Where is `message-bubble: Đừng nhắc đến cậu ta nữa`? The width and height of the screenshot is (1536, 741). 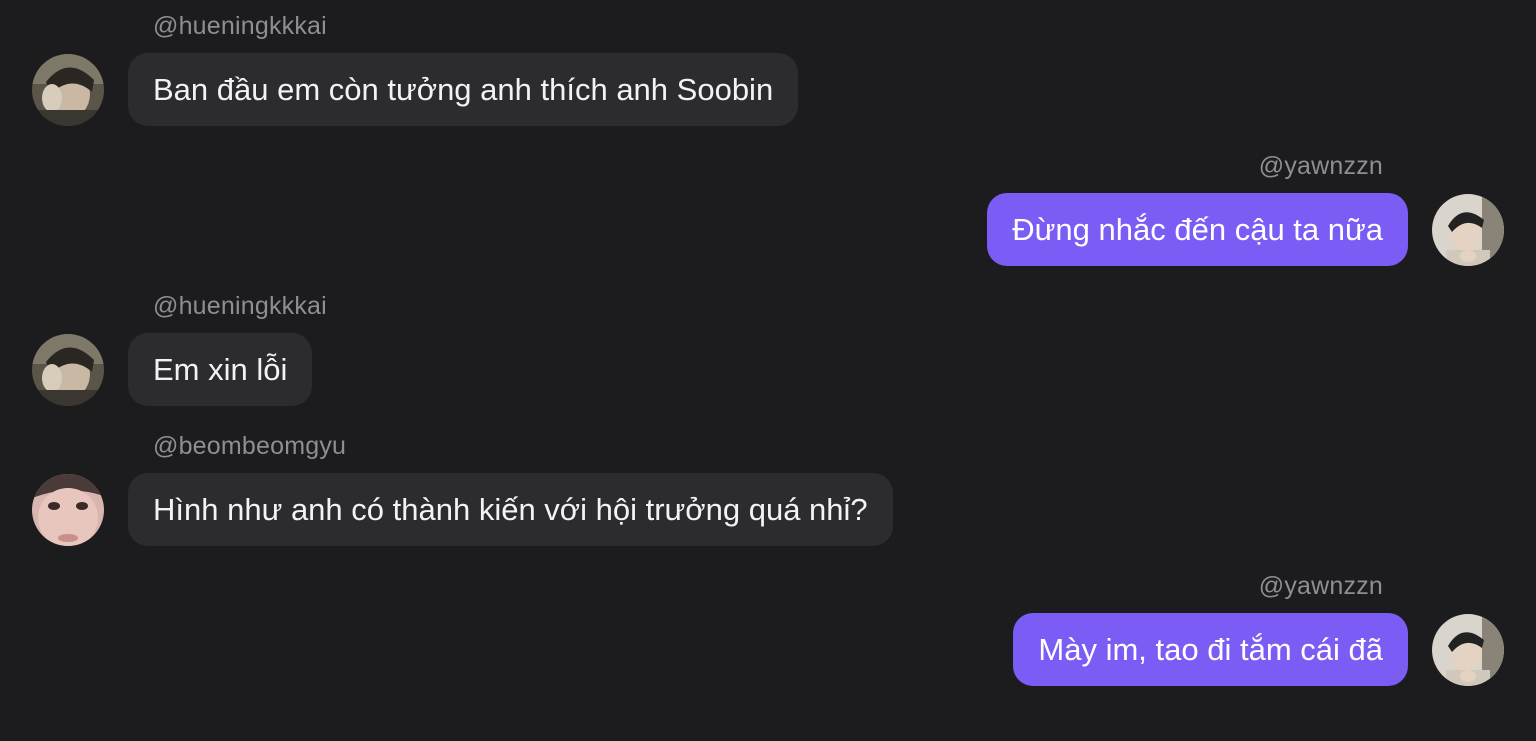 message-bubble: Đừng nhắc đến cậu ta nữa is located at coordinates (1197, 229).